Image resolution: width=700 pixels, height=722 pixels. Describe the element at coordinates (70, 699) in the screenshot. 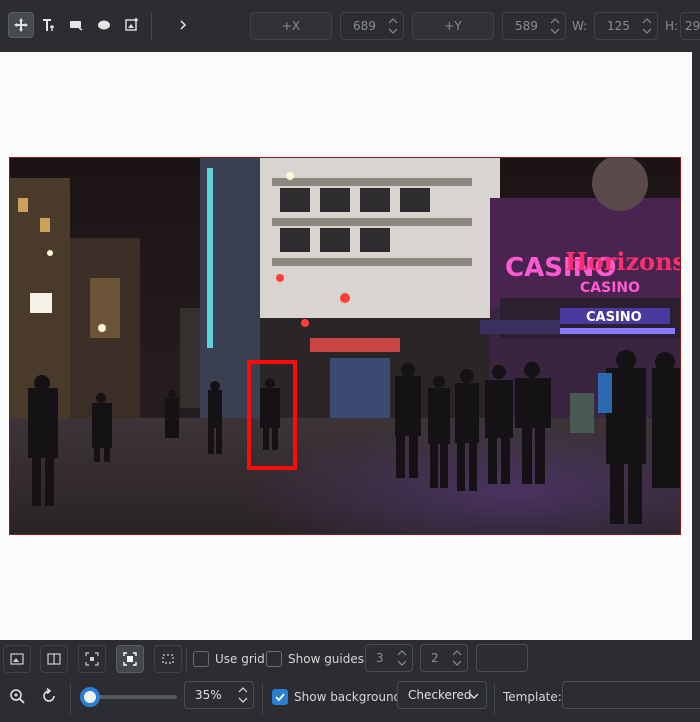

I see `zoom-divider` at that location.